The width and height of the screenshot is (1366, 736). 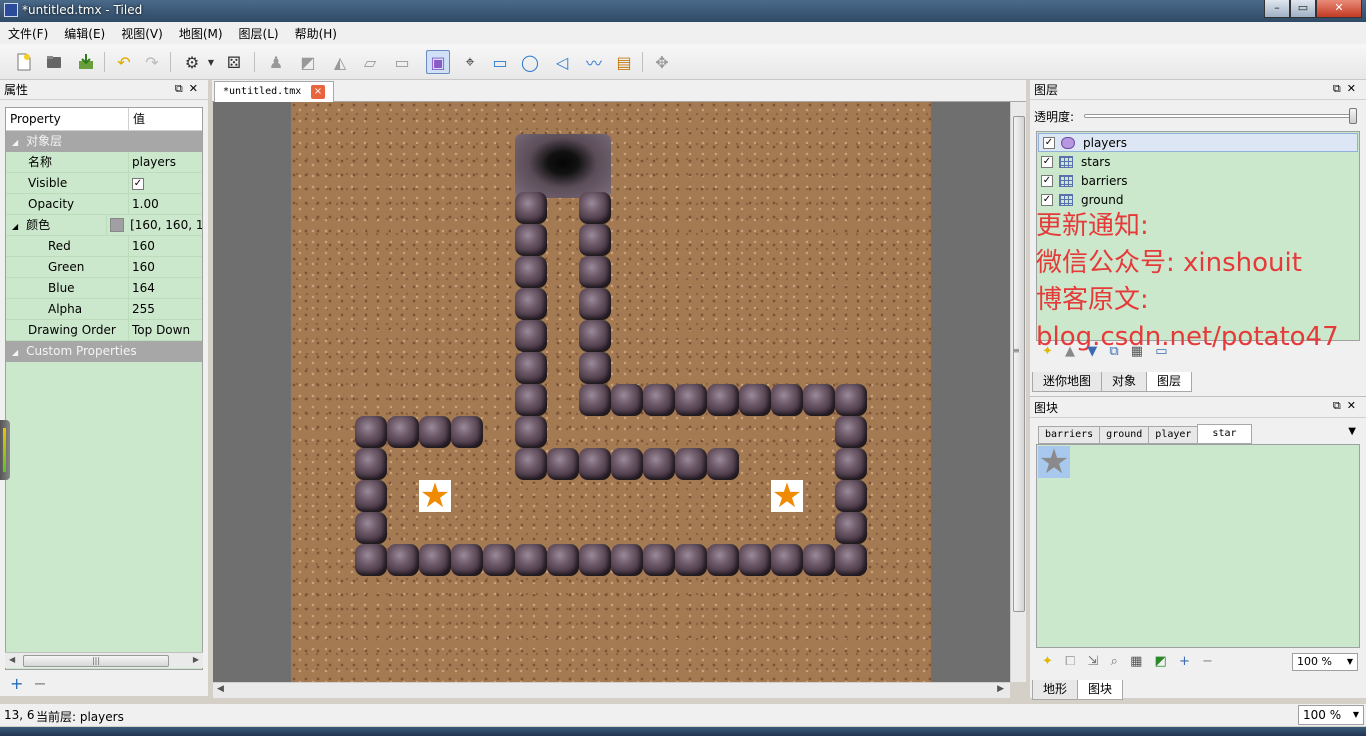 What do you see at coordinates (1092, 351) in the screenshot?
I see `lower-layer-icon: ▼` at bounding box center [1092, 351].